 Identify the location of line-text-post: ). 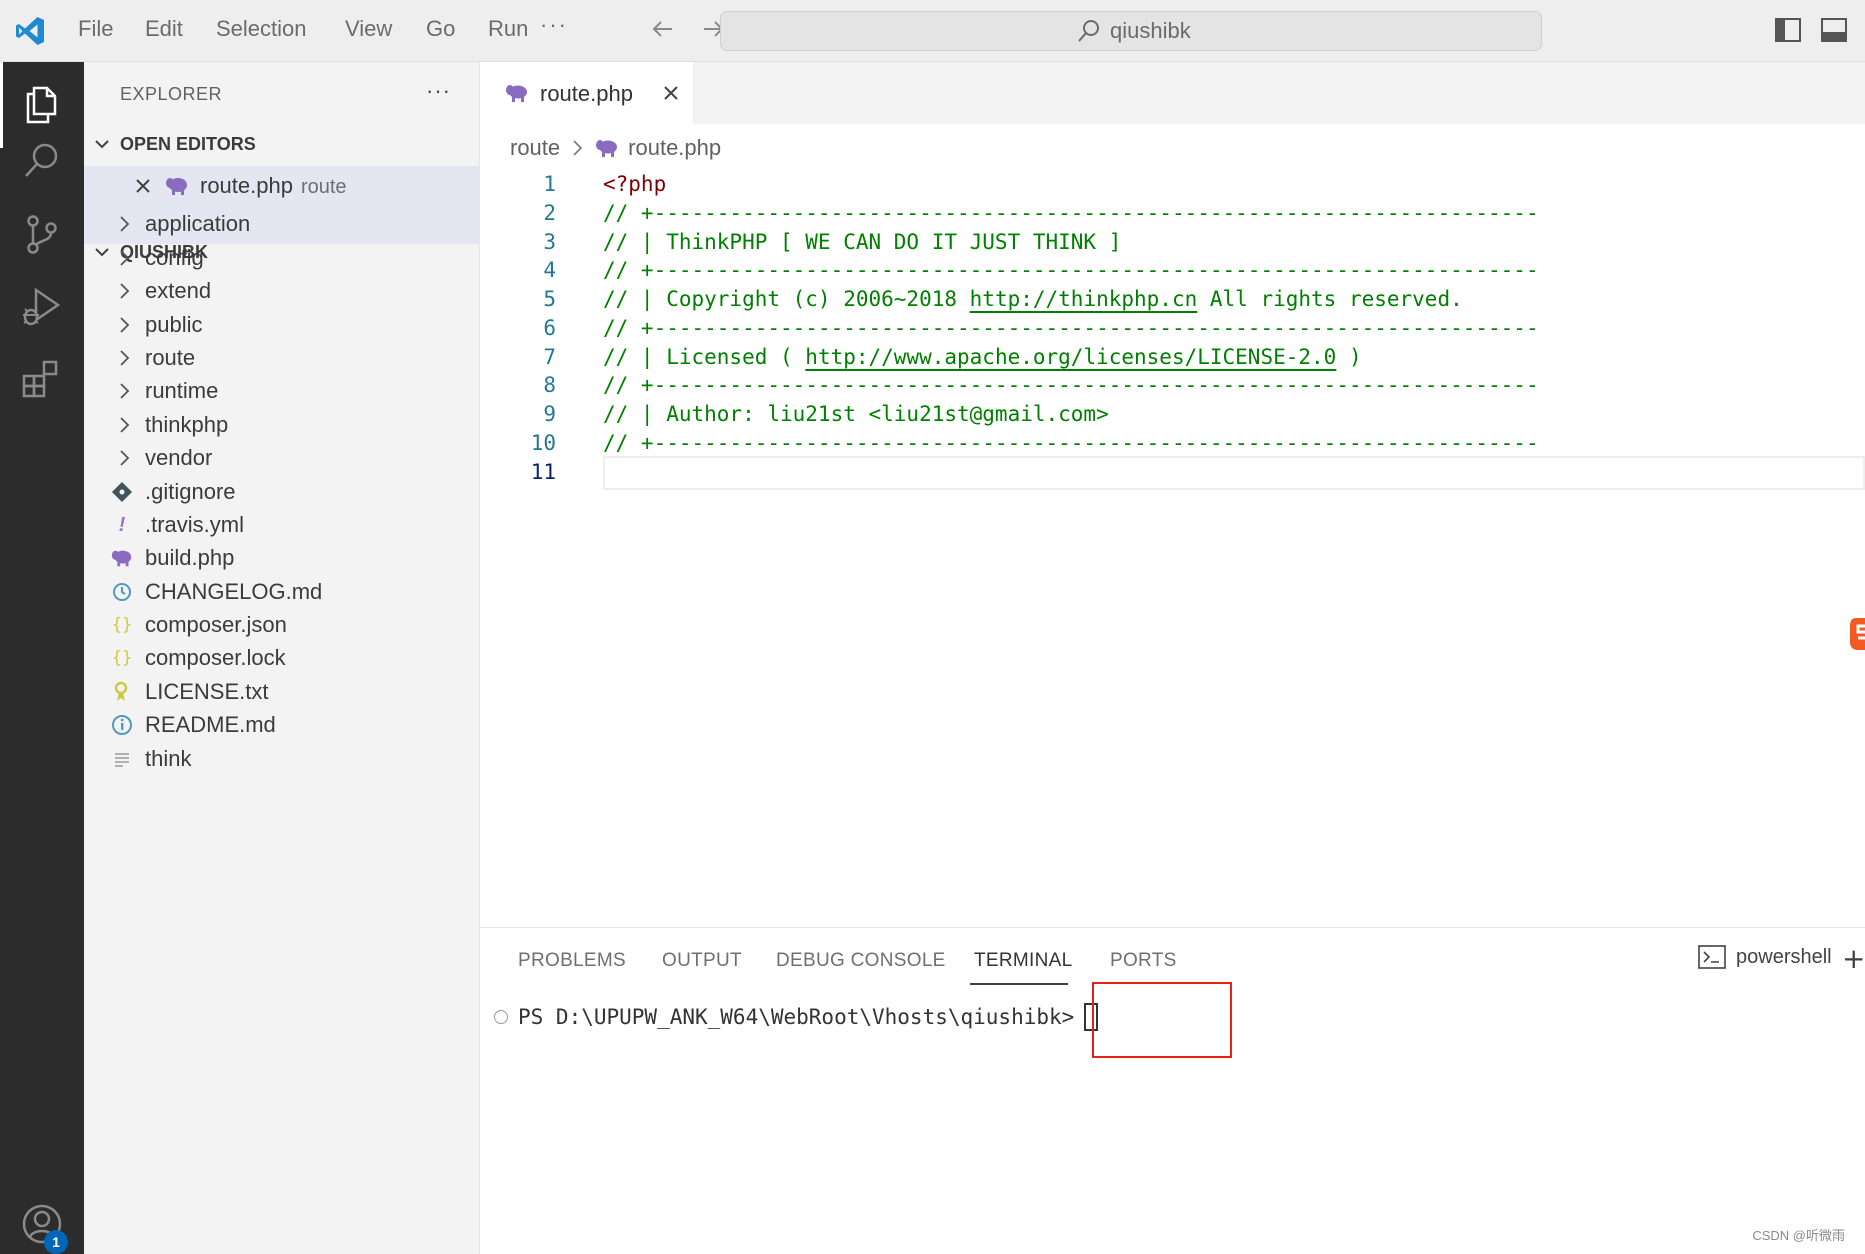
(1349, 357).